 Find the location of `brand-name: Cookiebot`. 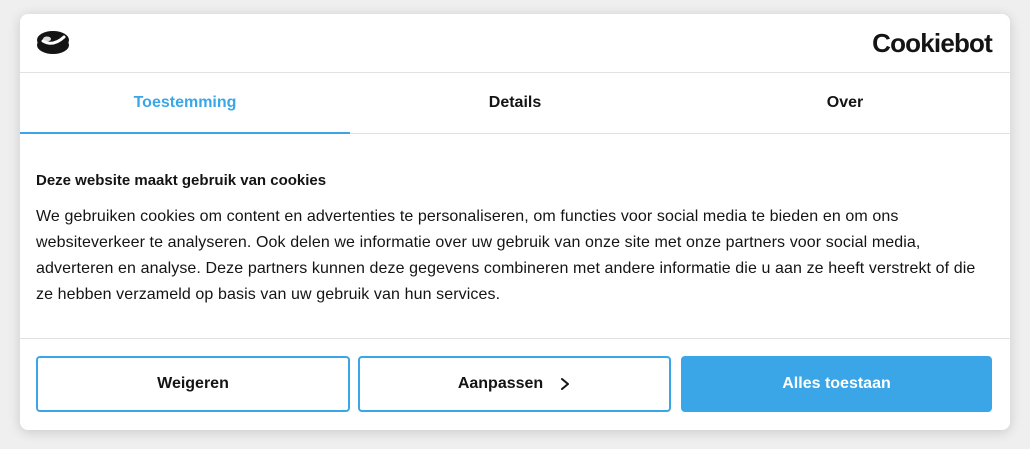

brand-name: Cookiebot is located at coordinates (932, 43).